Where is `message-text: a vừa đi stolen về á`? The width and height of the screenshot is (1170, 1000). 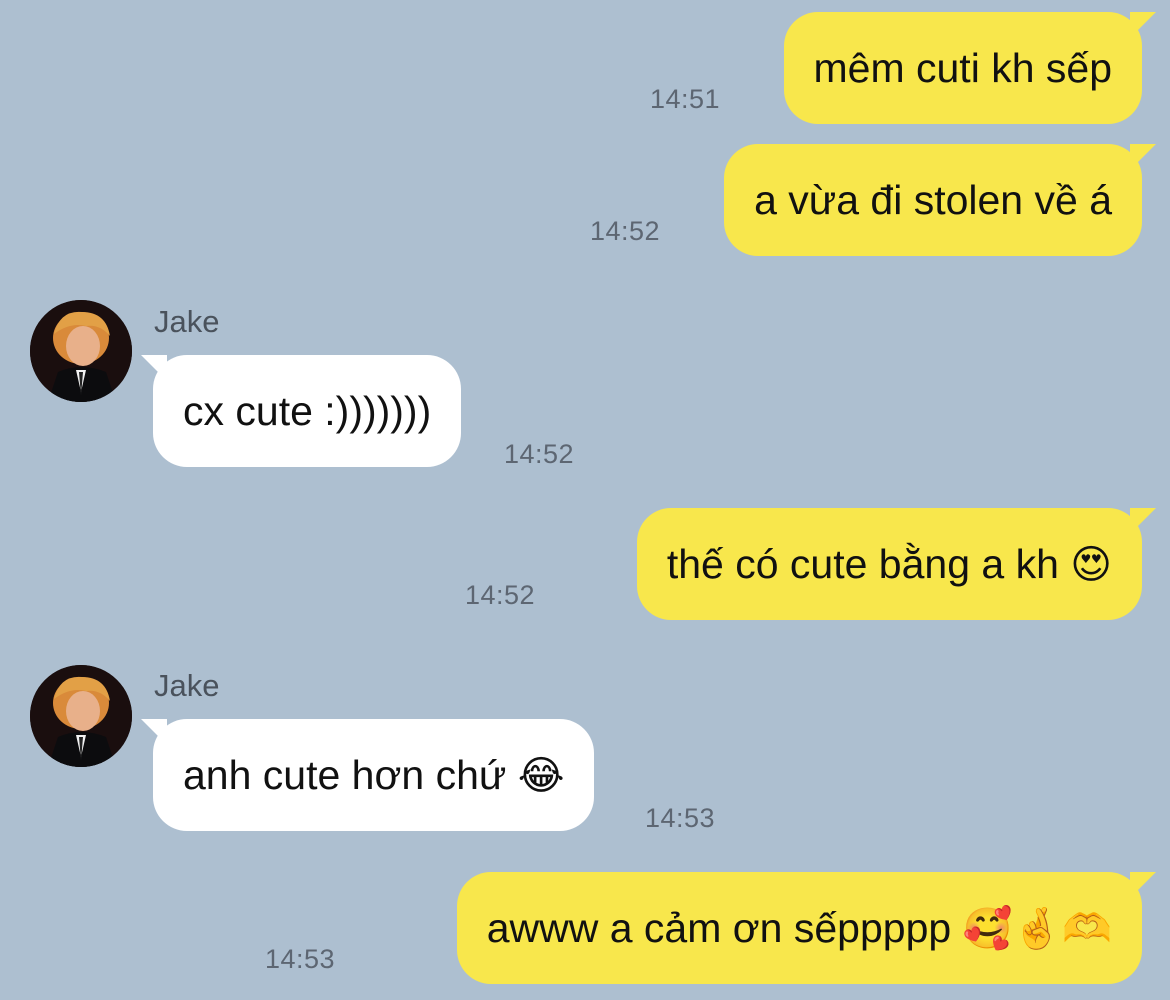 message-text: a vừa đi stolen về á is located at coordinates (933, 200).